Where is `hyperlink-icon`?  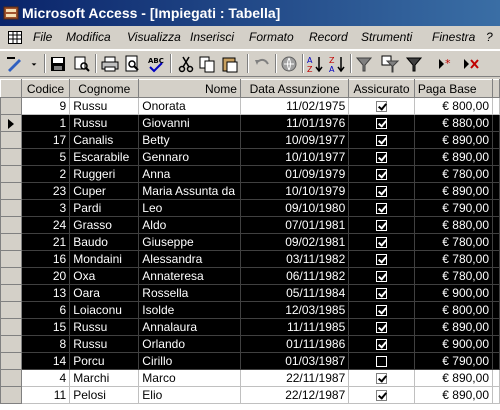 hyperlink-icon is located at coordinates (289, 64).